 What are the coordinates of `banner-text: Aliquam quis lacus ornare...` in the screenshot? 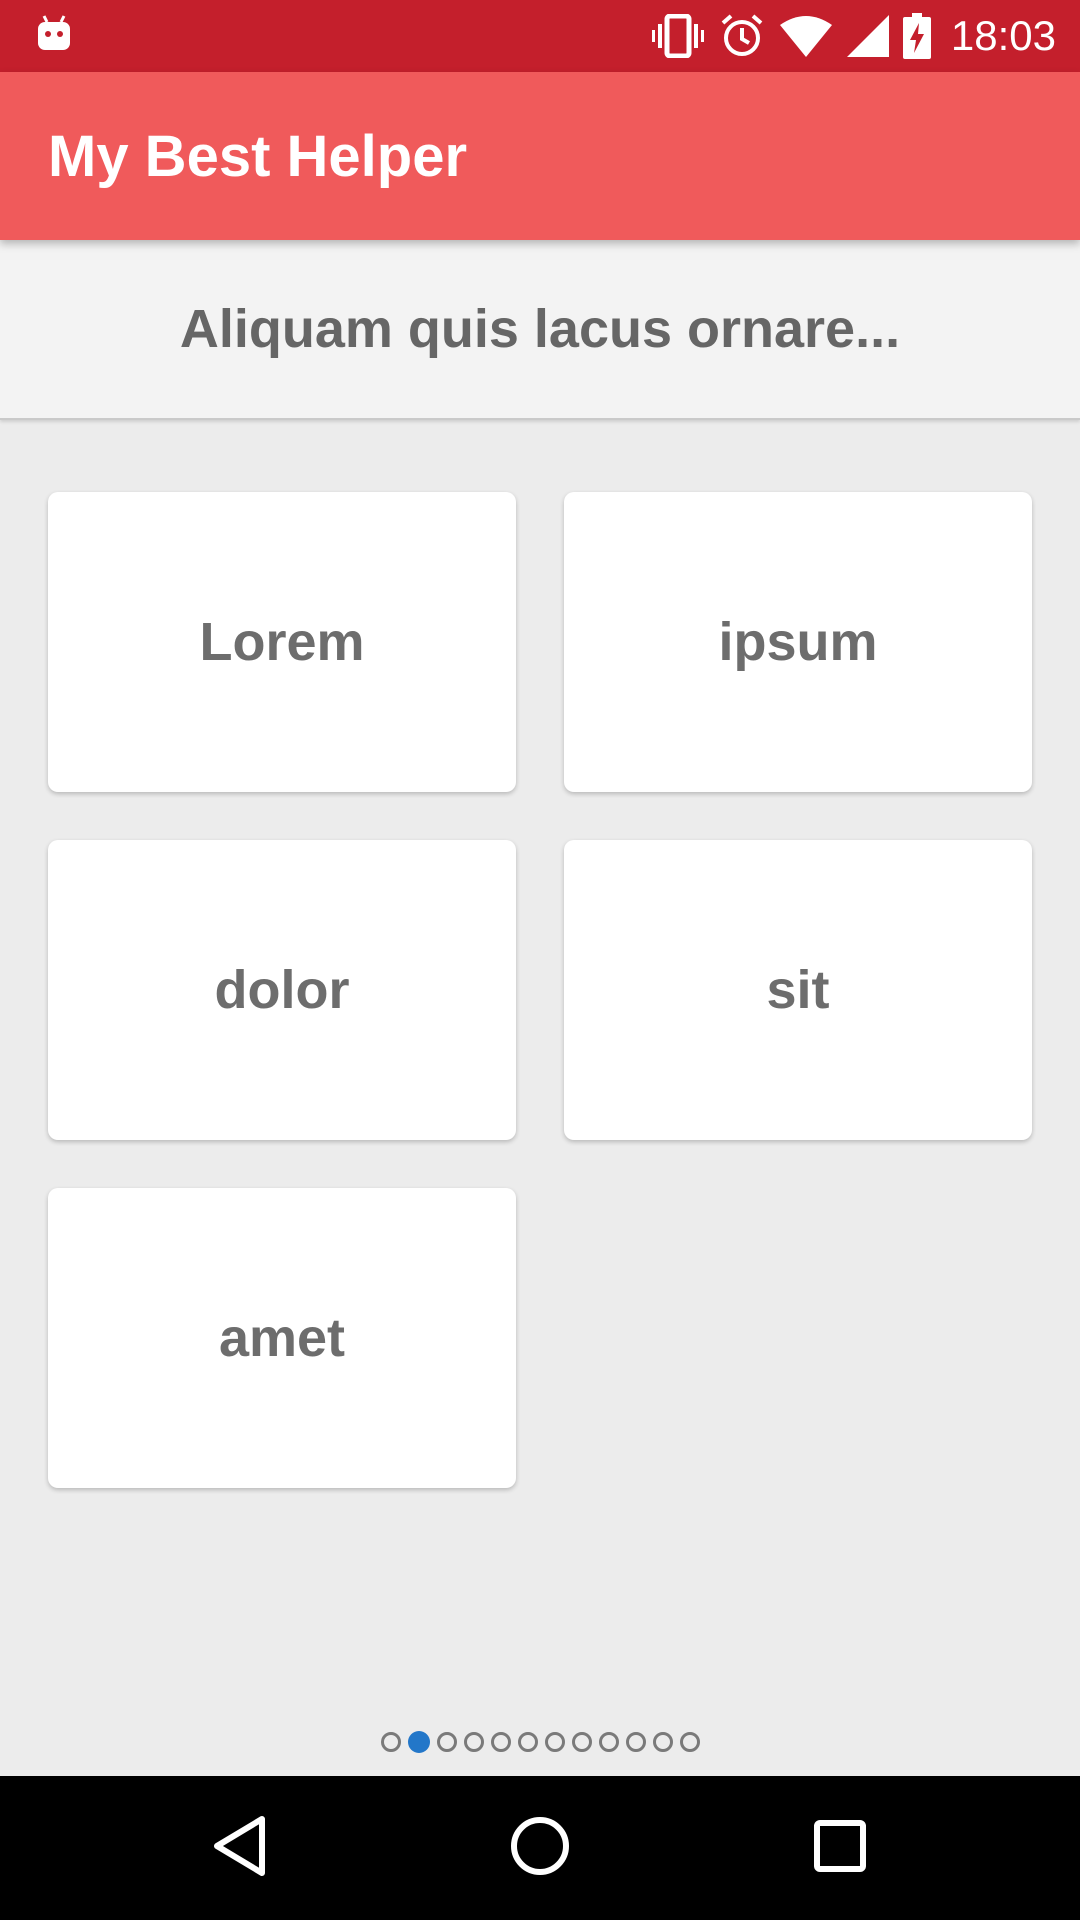 It's located at (540, 329).